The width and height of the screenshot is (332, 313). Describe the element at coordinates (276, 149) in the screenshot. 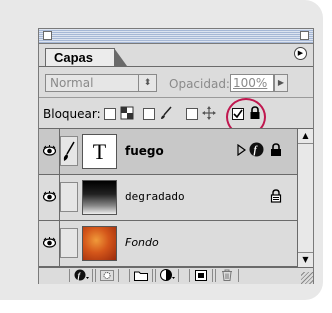

I see `lock-icon` at that location.